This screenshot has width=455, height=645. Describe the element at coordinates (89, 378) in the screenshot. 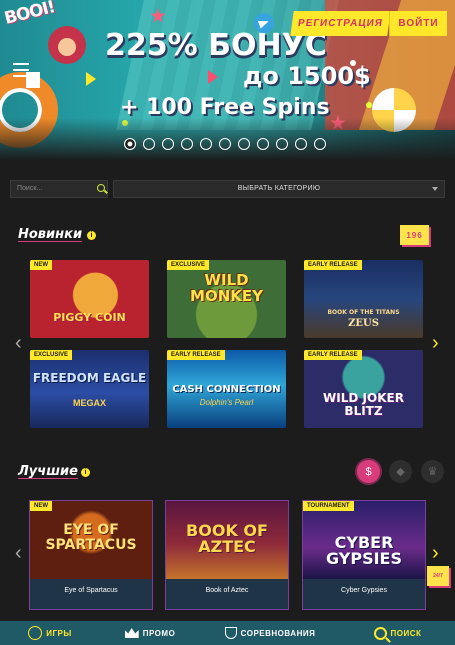

I see `game-title: FREEDOM EAGLE` at that location.